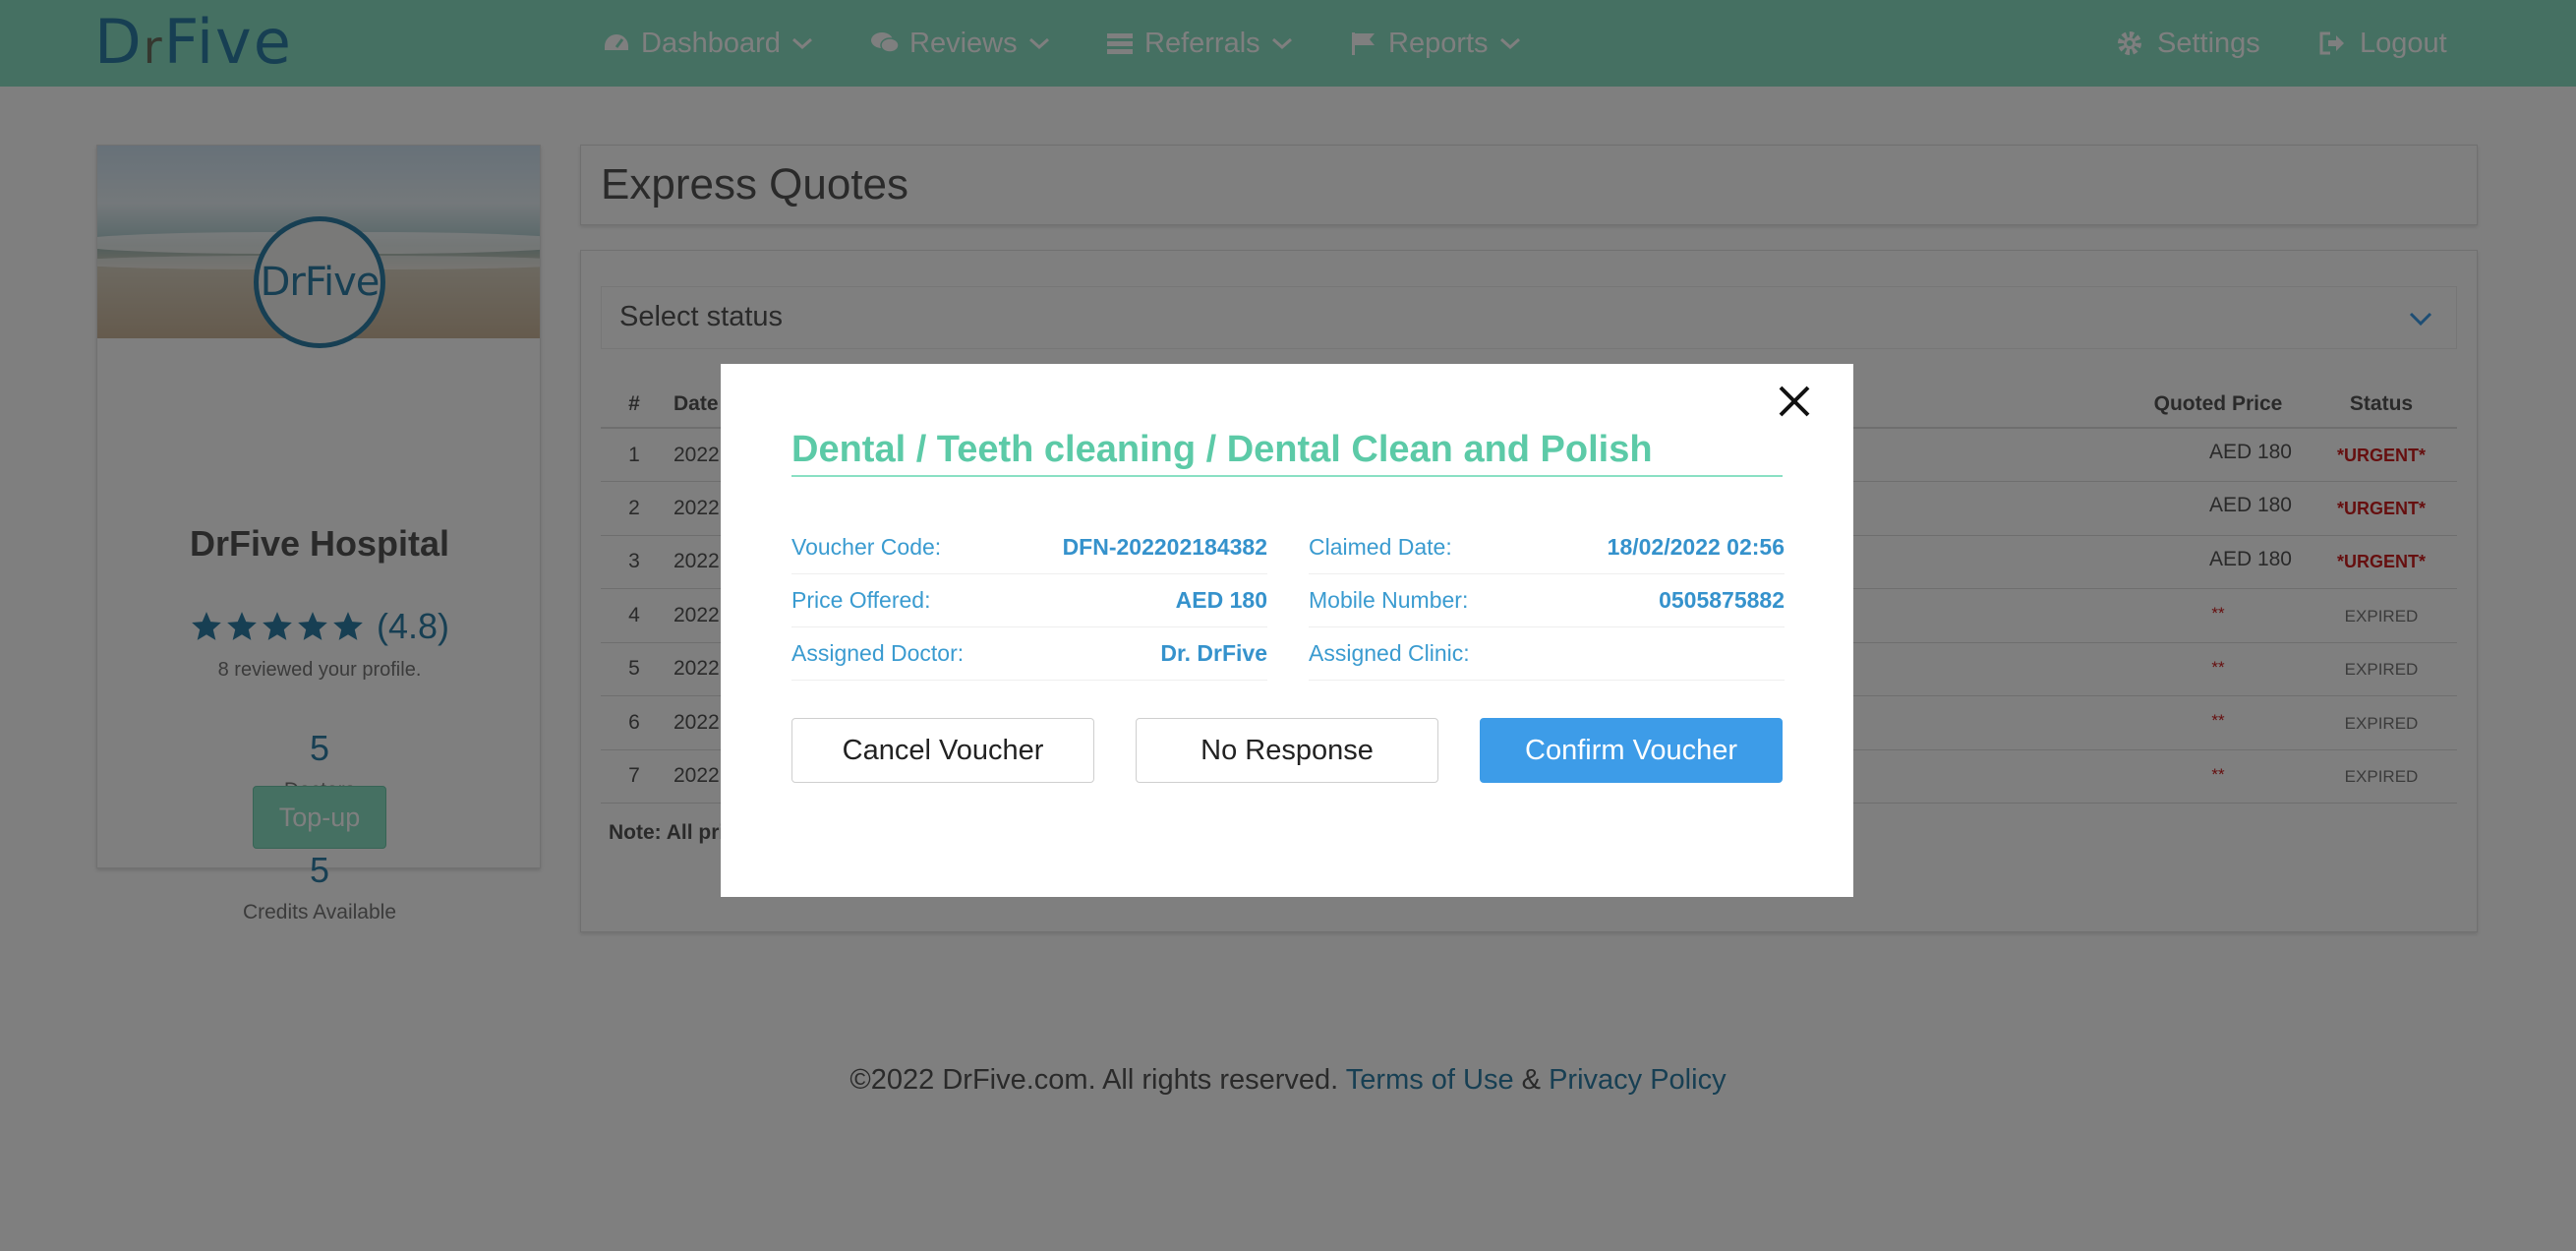 The height and width of the screenshot is (1251, 2576). Describe the element at coordinates (1696, 547) in the screenshot. I see `claimed-date-value: 18/02/2022 02:56` at that location.